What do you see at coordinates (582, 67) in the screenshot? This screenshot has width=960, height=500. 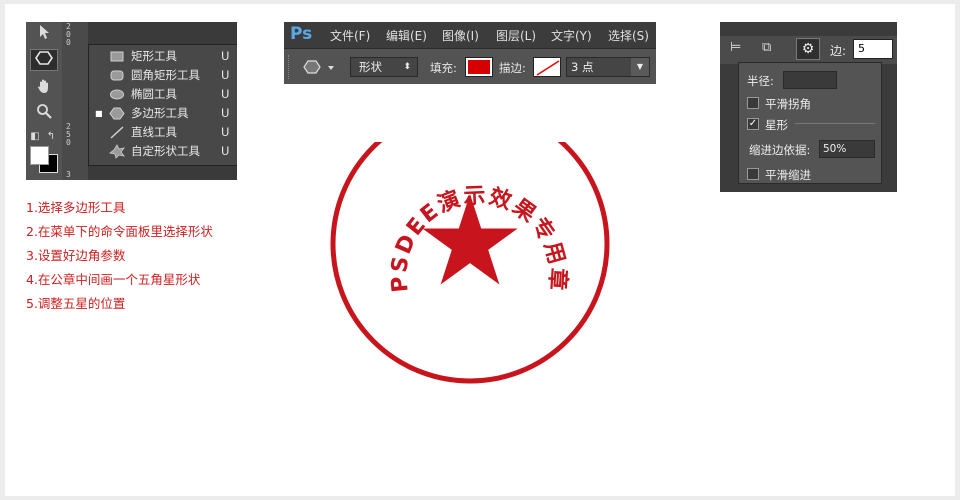 I see `stroke-width-value: 3 点` at bounding box center [582, 67].